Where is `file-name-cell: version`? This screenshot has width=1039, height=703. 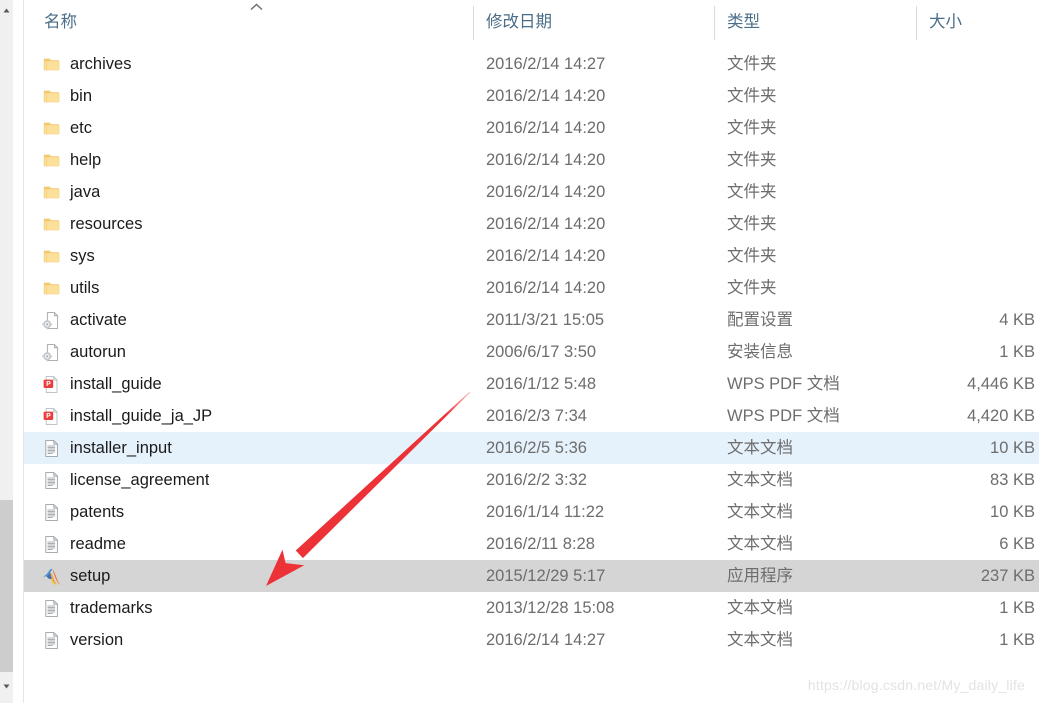
file-name-cell: version is located at coordinates (82, 640).